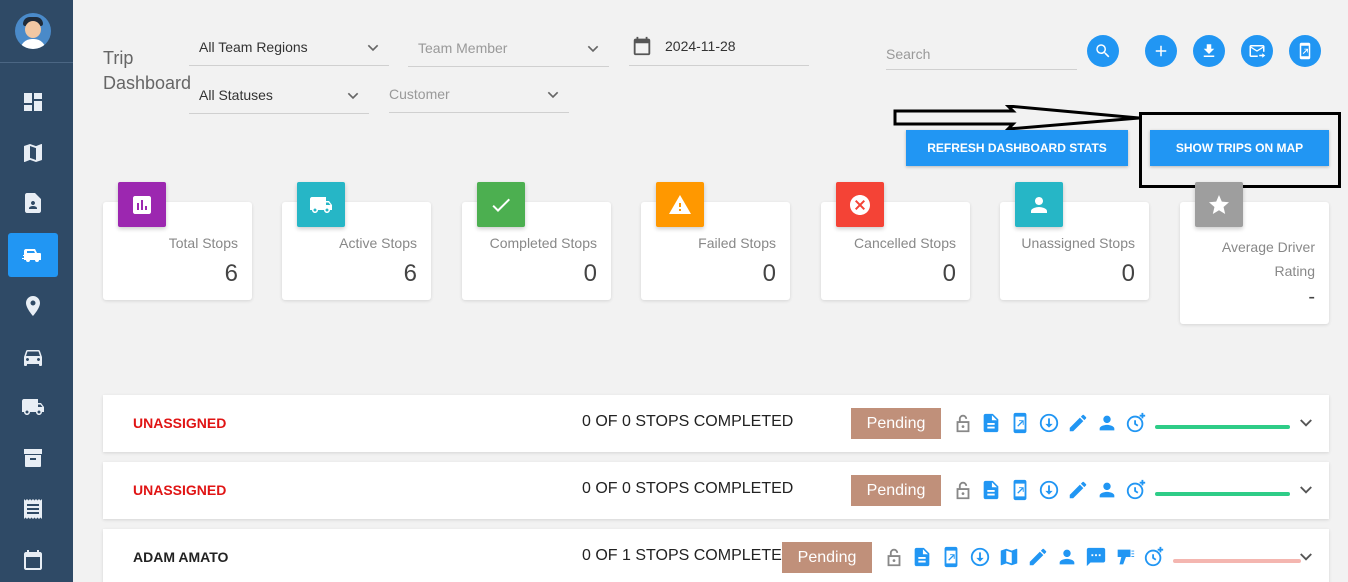  What do you see at coordinates (479, 95) in the screenshot?
I see `customer-select: Customer` at bounding box center [479, 95].